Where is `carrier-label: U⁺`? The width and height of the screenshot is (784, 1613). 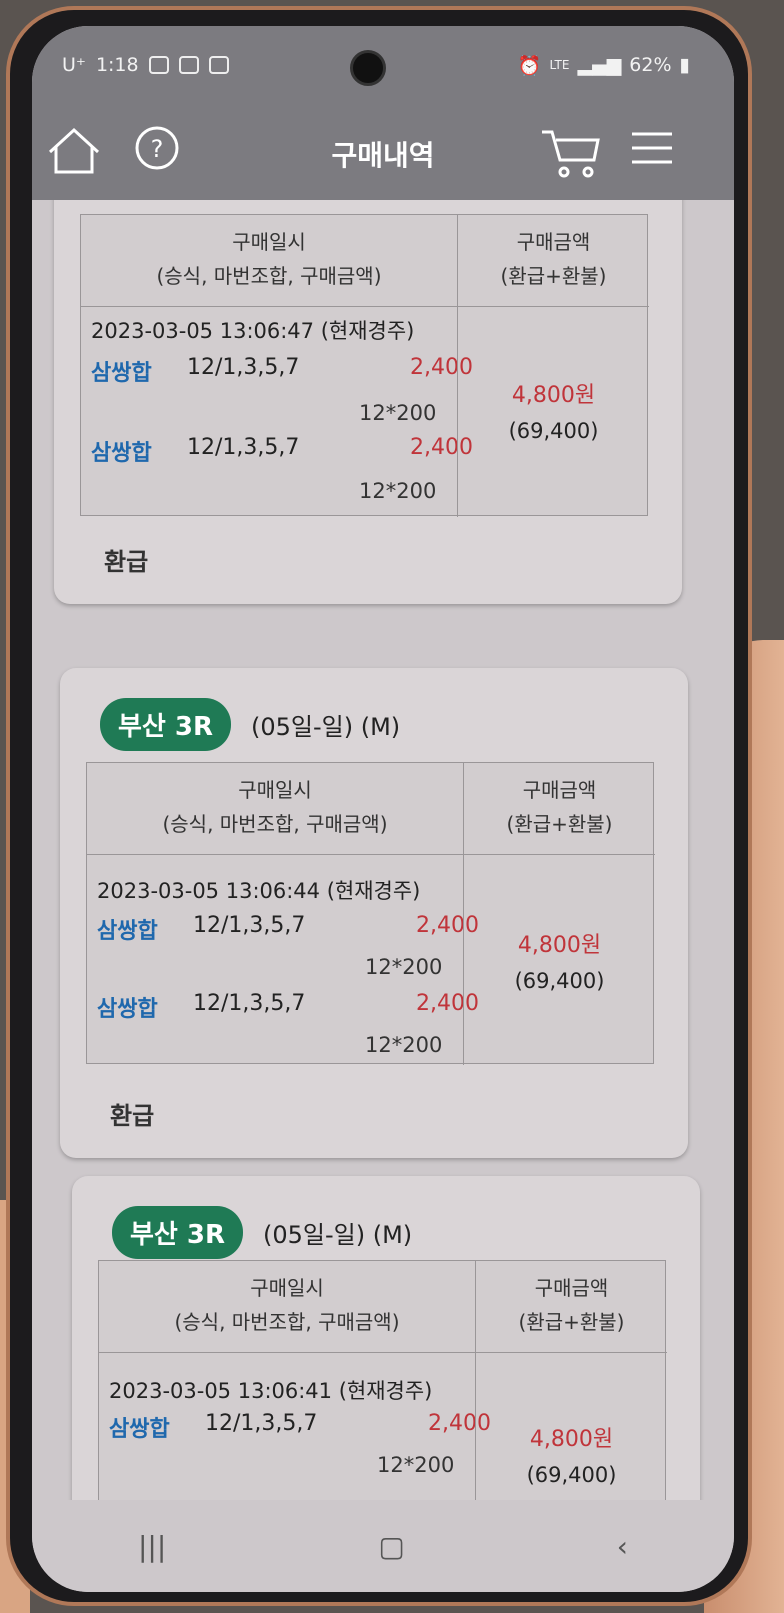
carrier-label: U⁺ is located at coordinates (74, 65).